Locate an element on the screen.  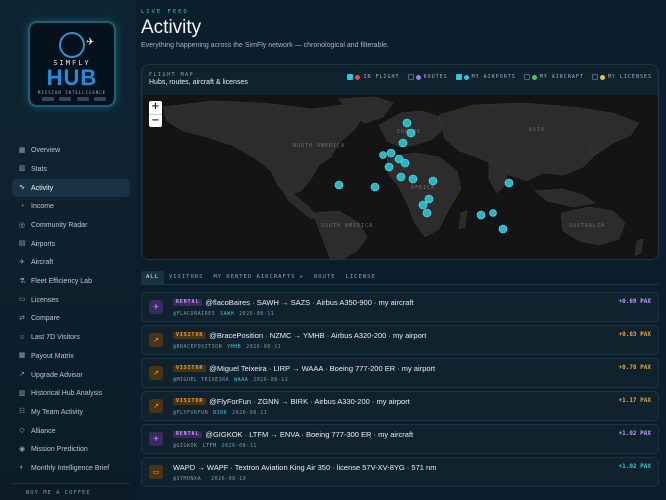
sidebar-item-activity: ∿ Activity is located at coordinates (71, 188).